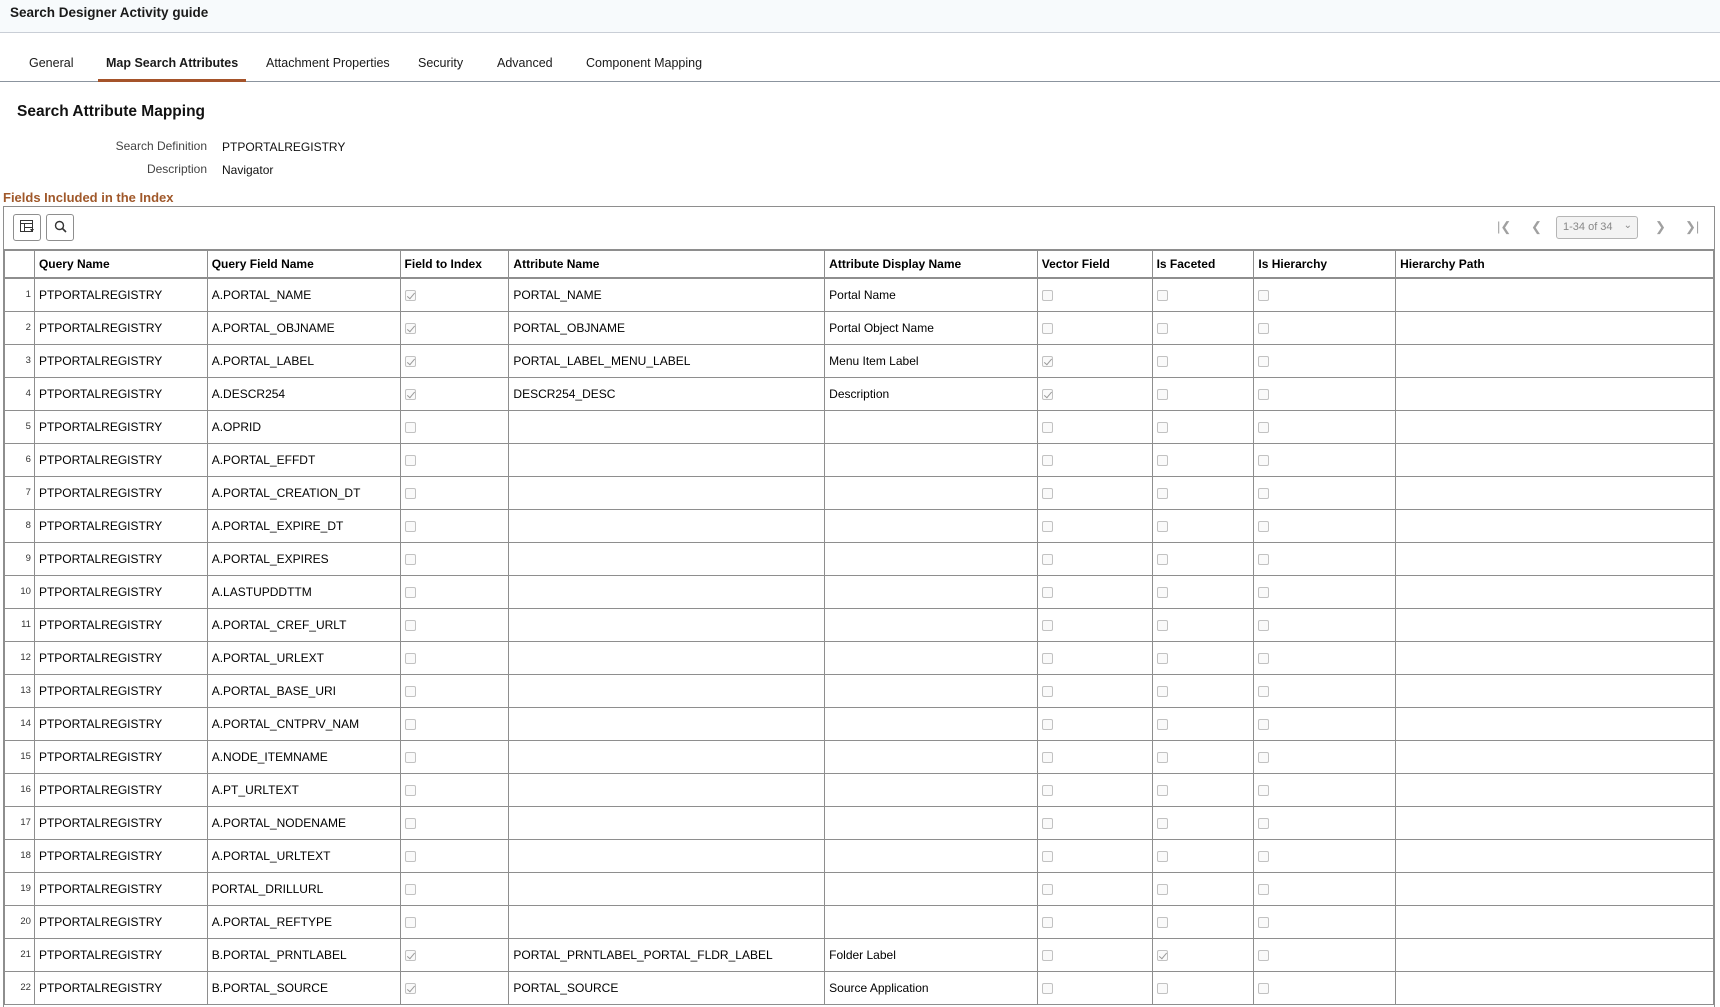 The image size is (1720, 1007). I want to click on next-page-icon: ❯, so click(1660, 227).